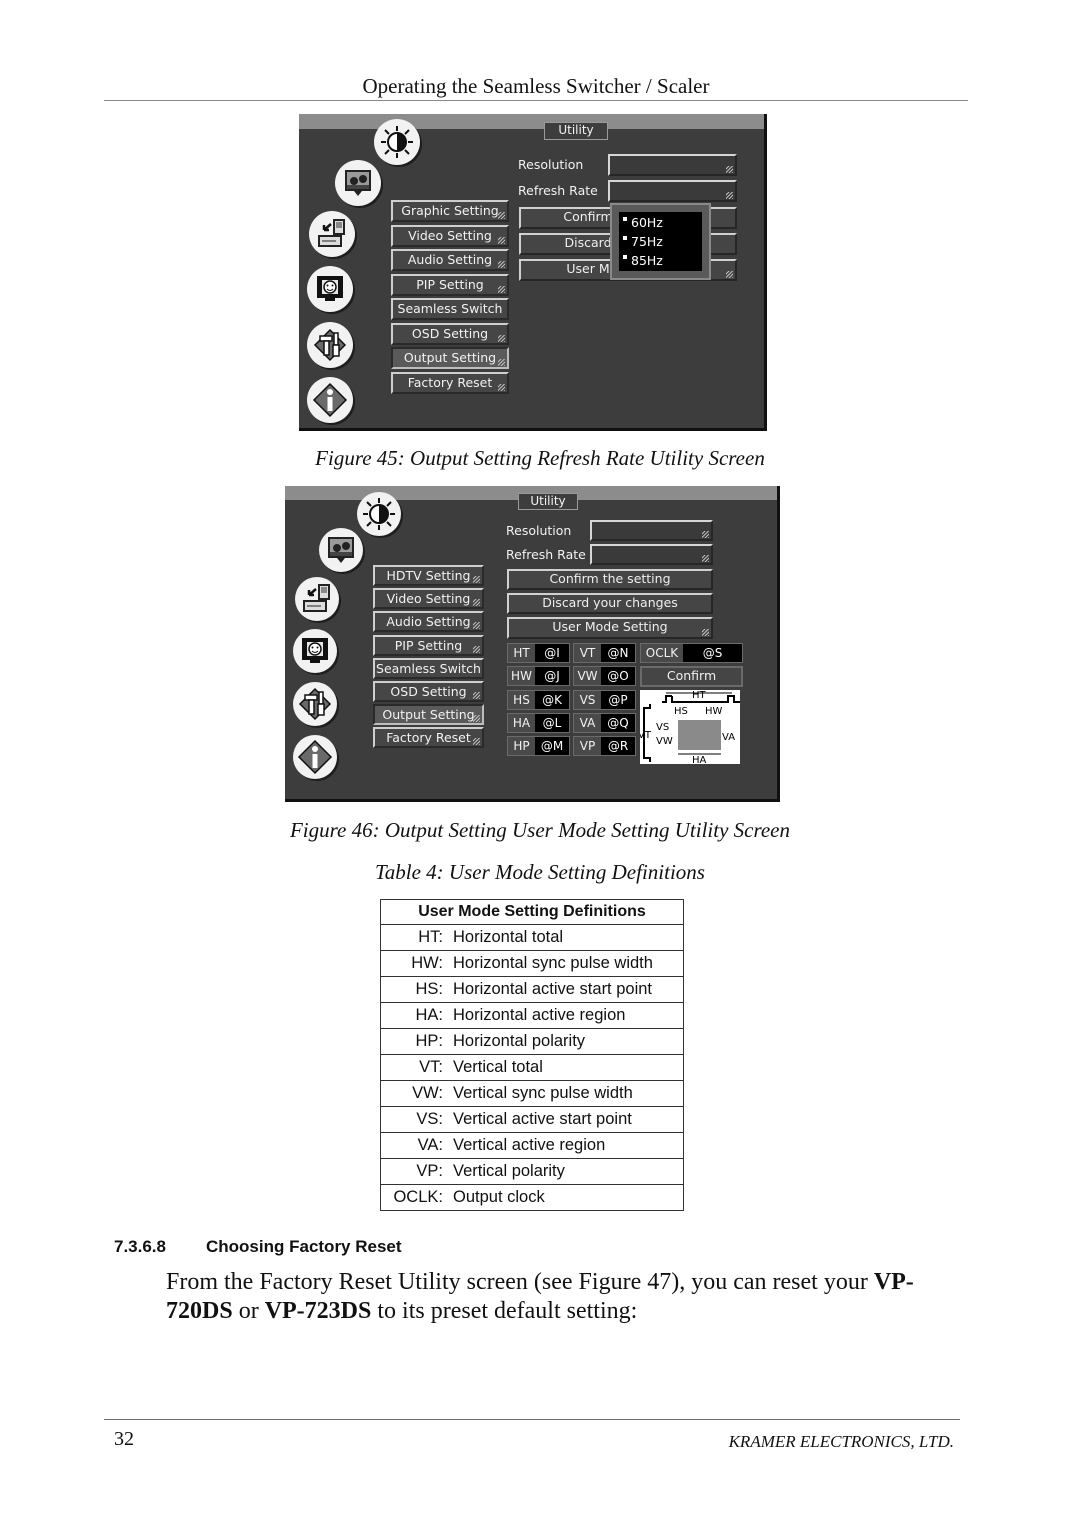 The image size is (1080, 1529). What do you see at coordinates (536, 86) in the screenshot?
I see `running-header: Operating the Seamless Switcher / Scaler` at bounding box center [536, 86].